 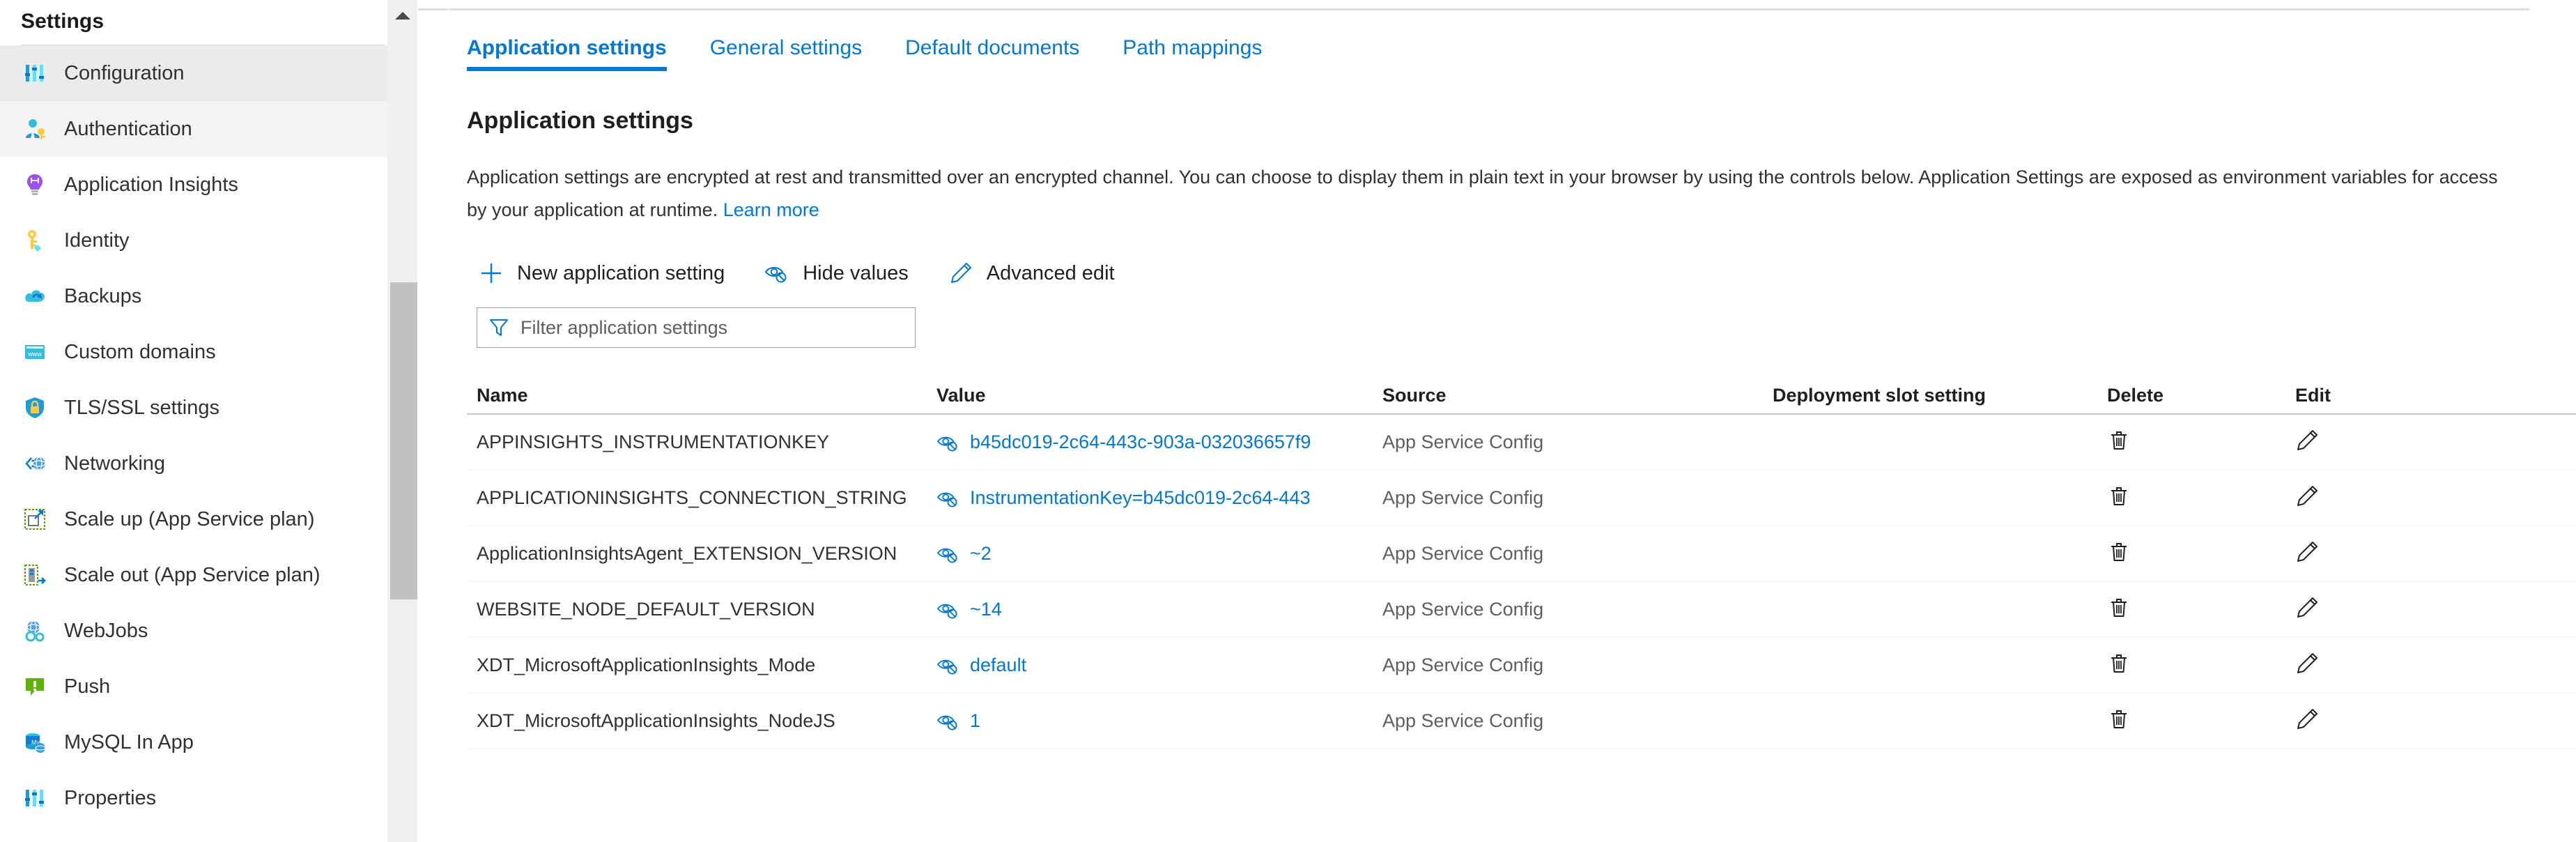 What do you see at coordinates (567, 53) in the screenshot?
I see `tab-application-settings: Application settings` at bounding box center [567, 53].